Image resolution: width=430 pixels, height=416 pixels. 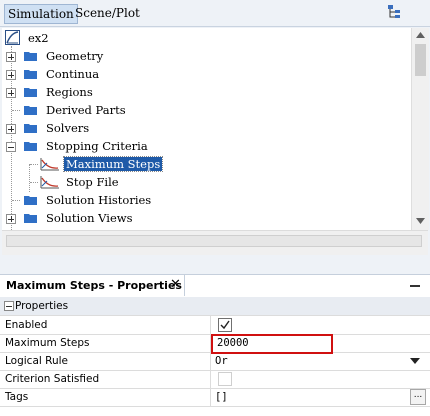 I want to click on tree-item-label: Solvers, so click(x=68, y=128).